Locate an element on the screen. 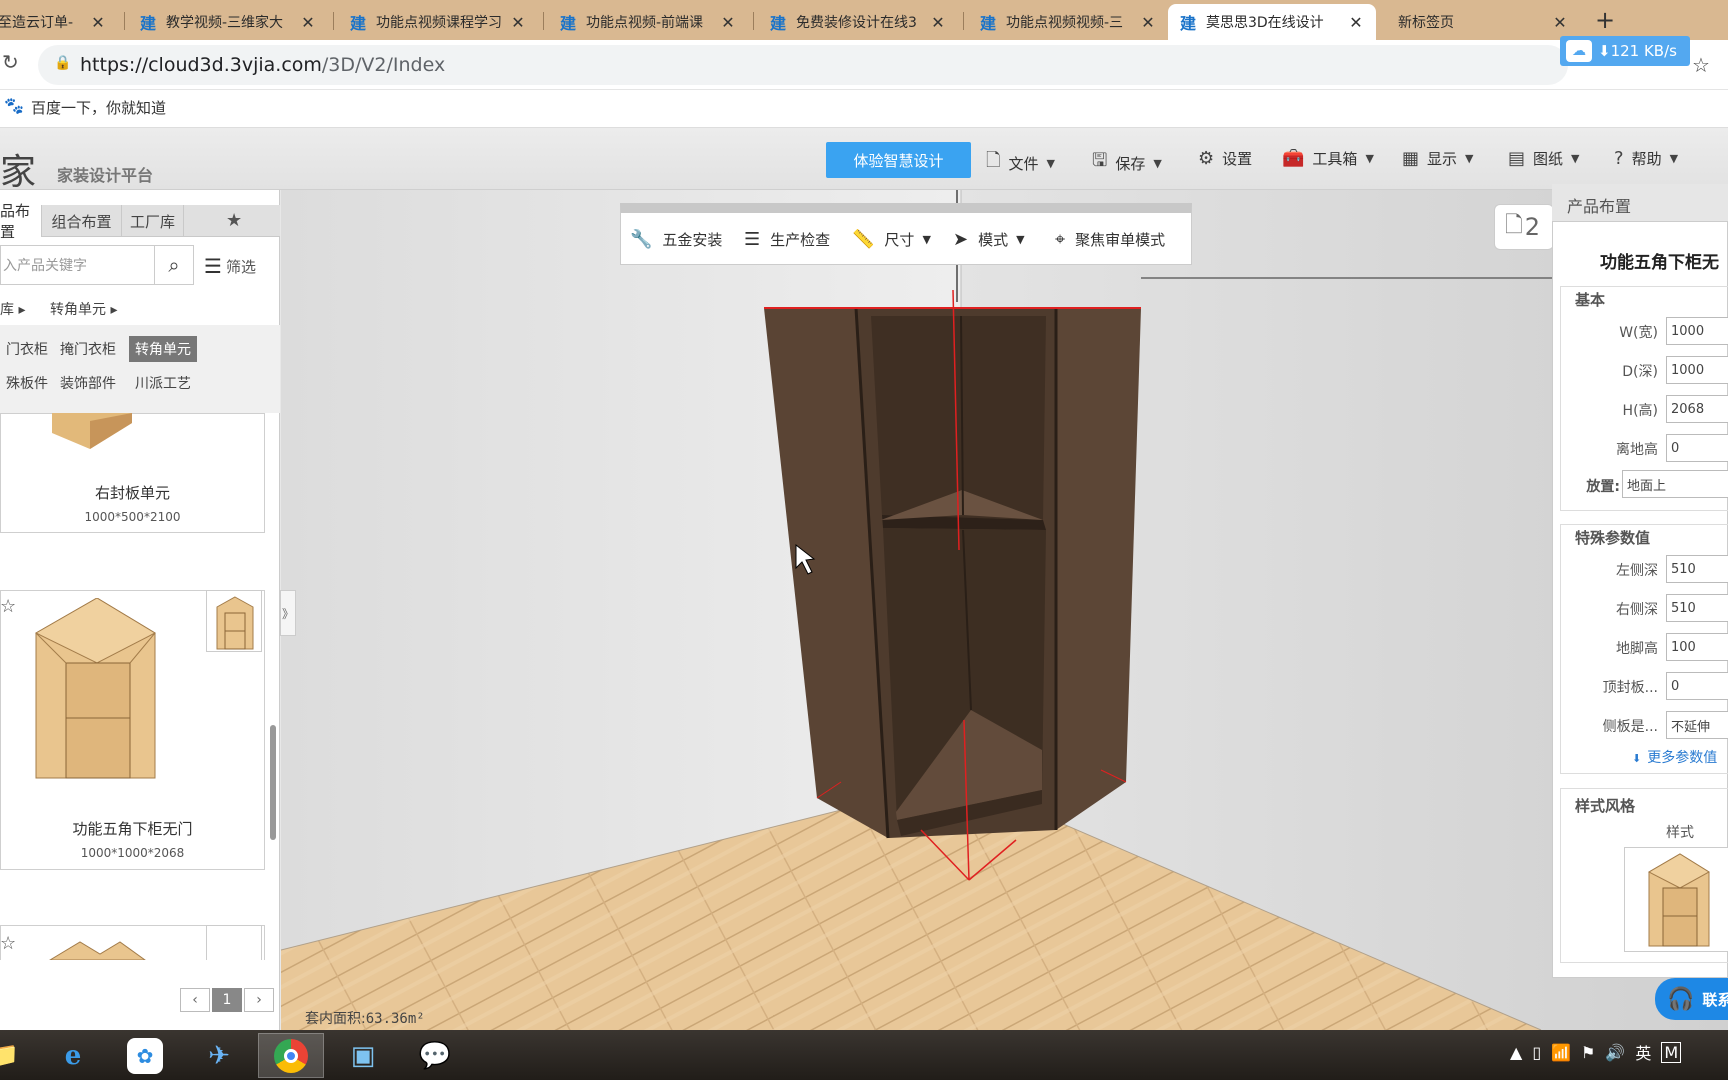  tab-product-layout: 品布置 is located at coordinates (21, 221).